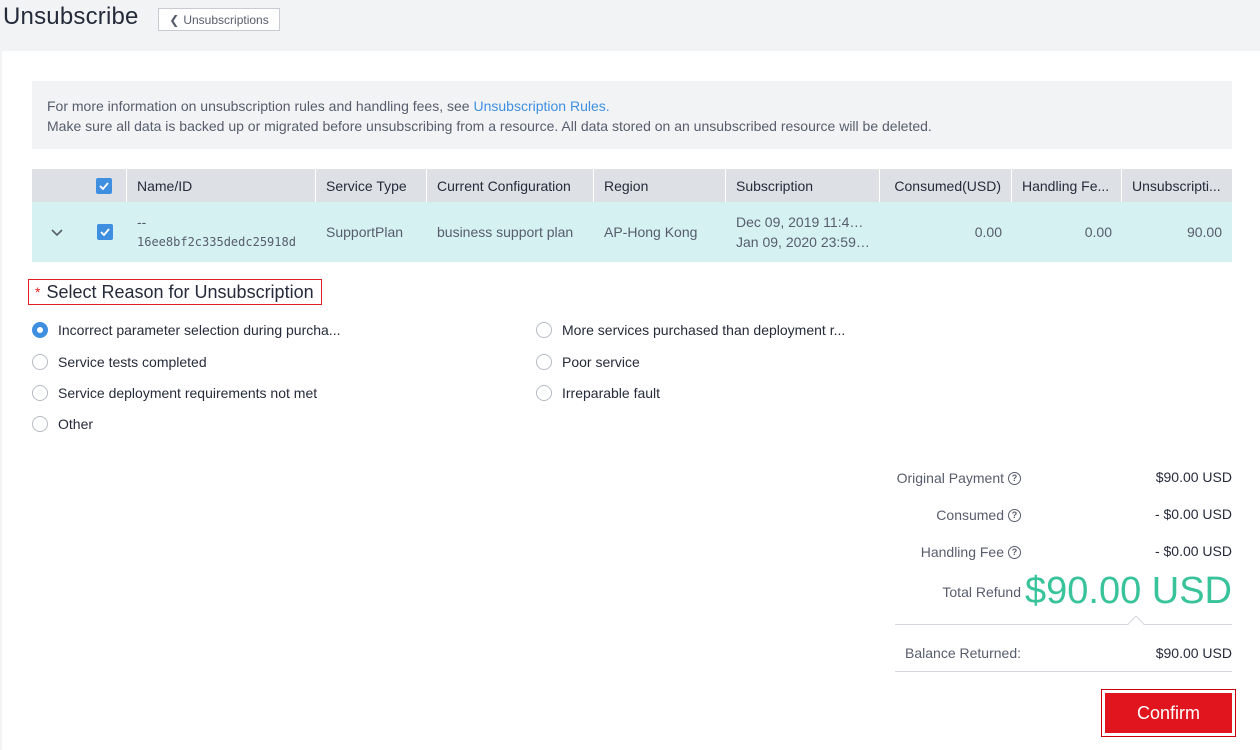 Image resolution: width=1260 pixels, height=750 pixels. What do you see at coordinates (946, 185) in the screenshot?
I see `col-header-consumed: Consumed(USD)` at bounding box center [946, 185].